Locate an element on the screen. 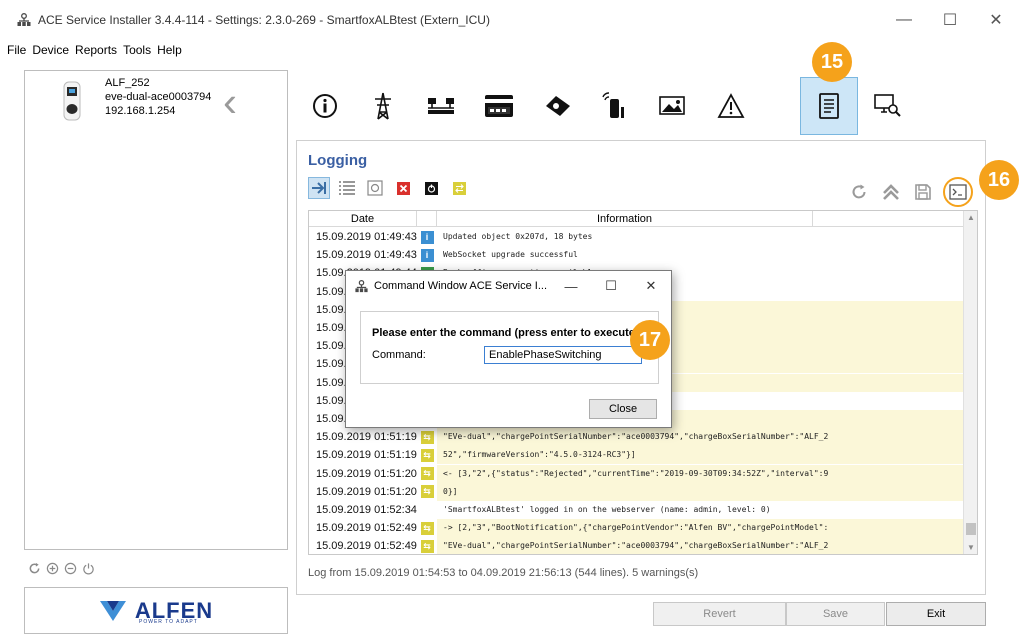 This screenshot has height=644, width=1019. command-window-button is located at coordinates (958, 192).